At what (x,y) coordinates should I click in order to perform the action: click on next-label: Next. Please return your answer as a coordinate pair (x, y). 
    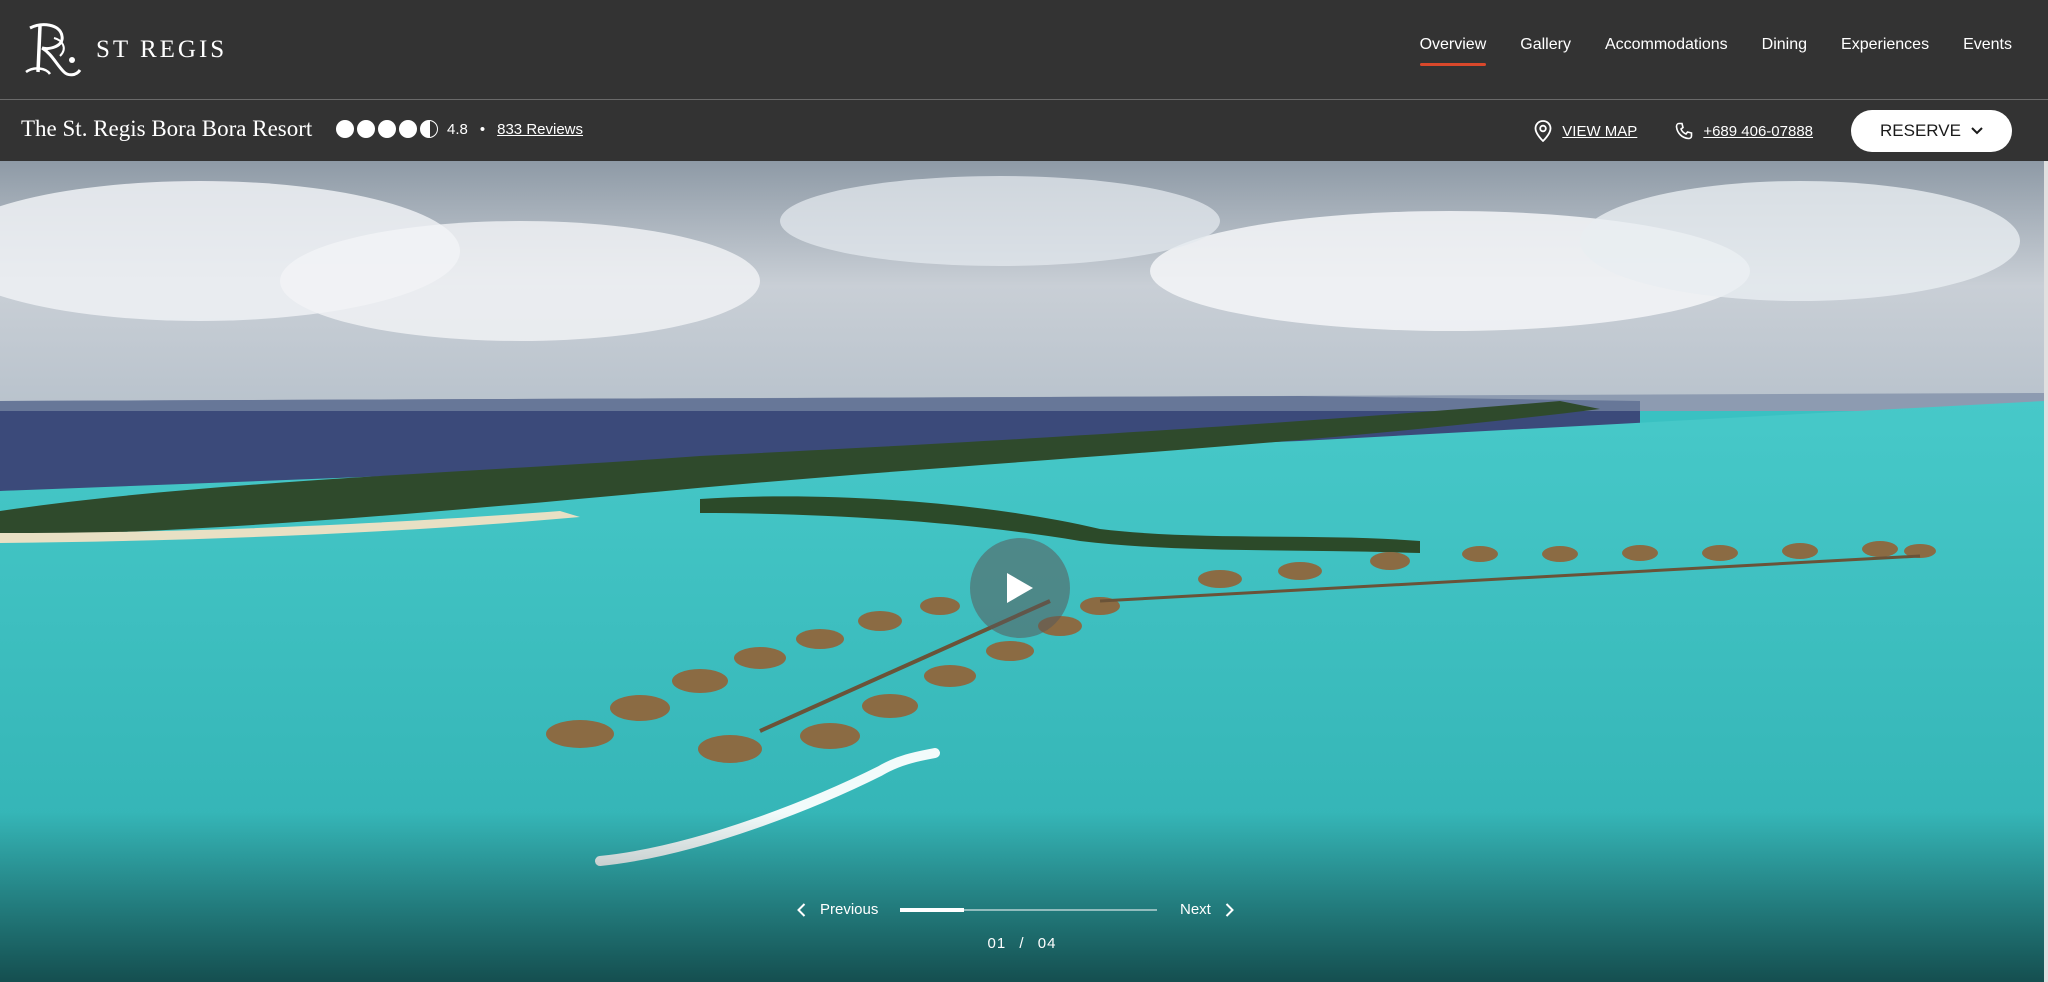
    Looking at the image, I should click on (1195, 909).